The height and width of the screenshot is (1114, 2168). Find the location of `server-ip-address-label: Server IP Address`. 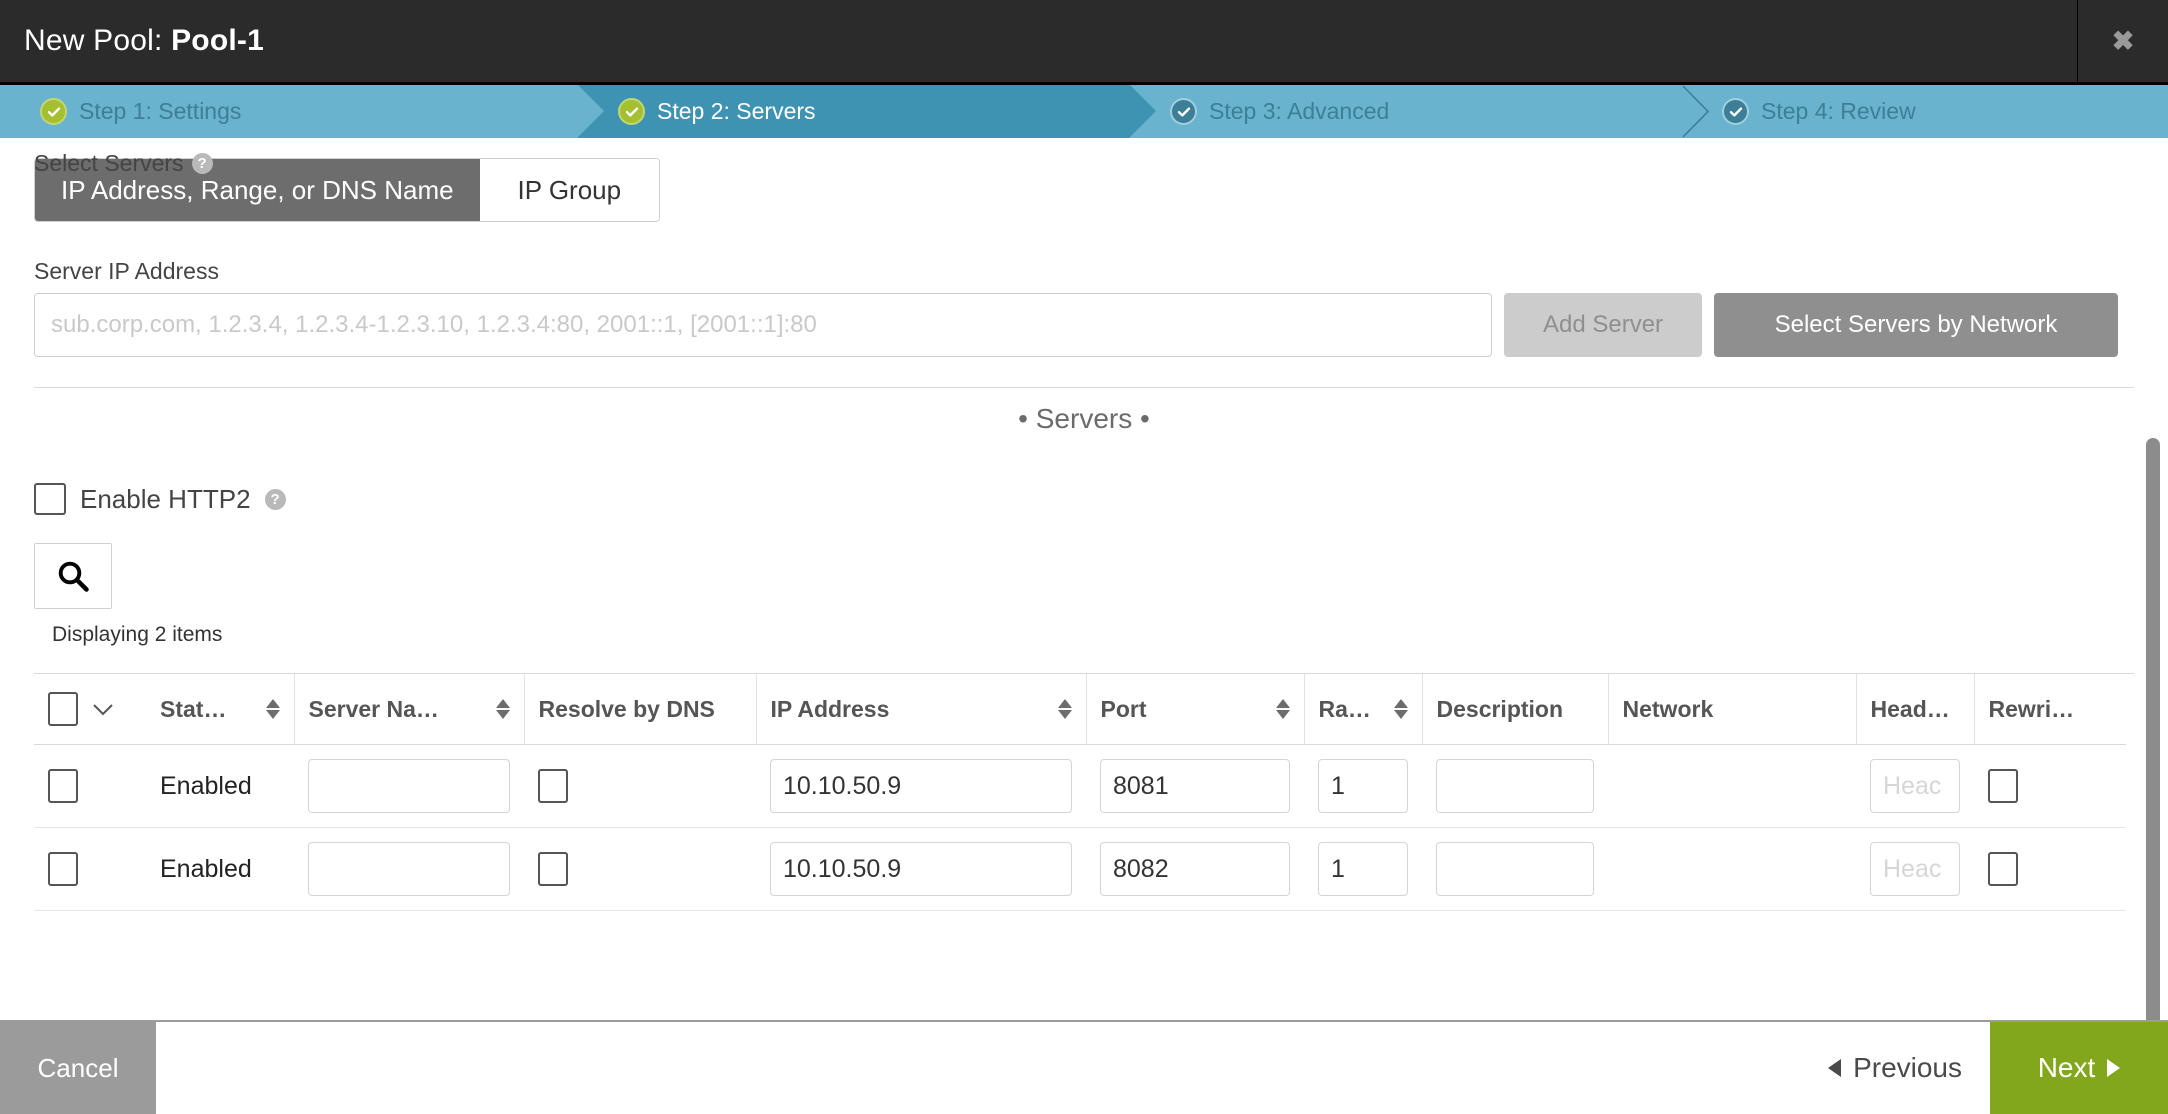

server-ip-address-label: Server IP Address is located at coordinates (126, 271).